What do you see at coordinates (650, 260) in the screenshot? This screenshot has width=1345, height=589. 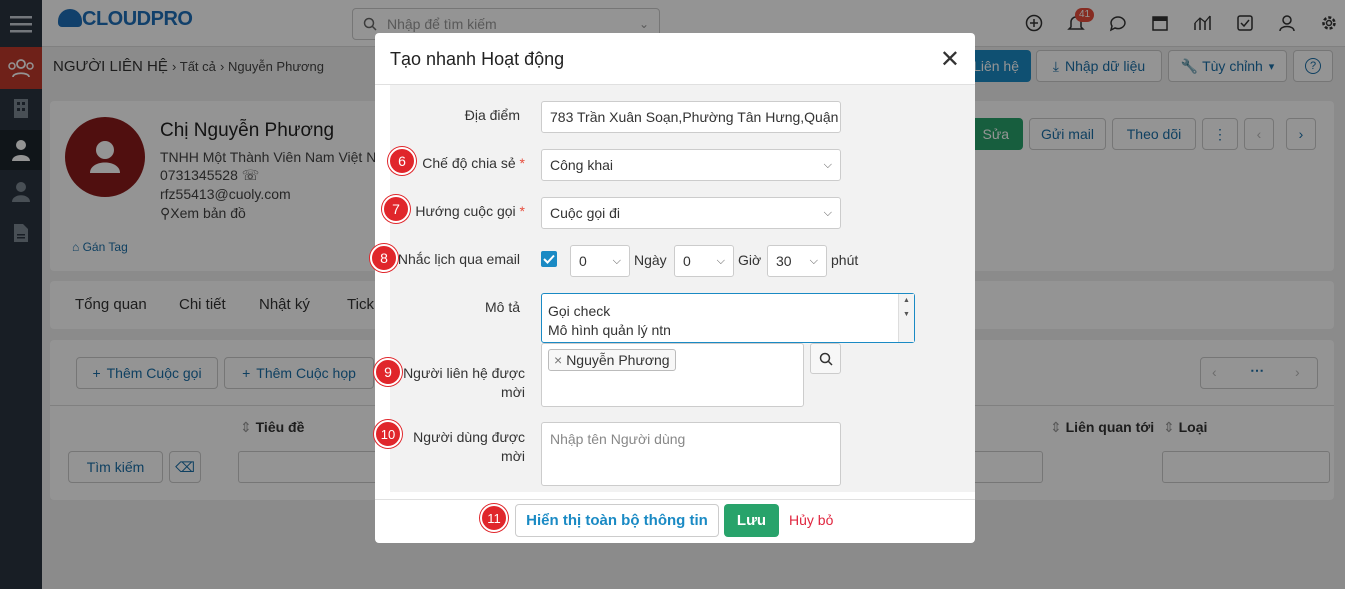 I see `days-unit-label: Ngày` at bounding box center [650, 260].